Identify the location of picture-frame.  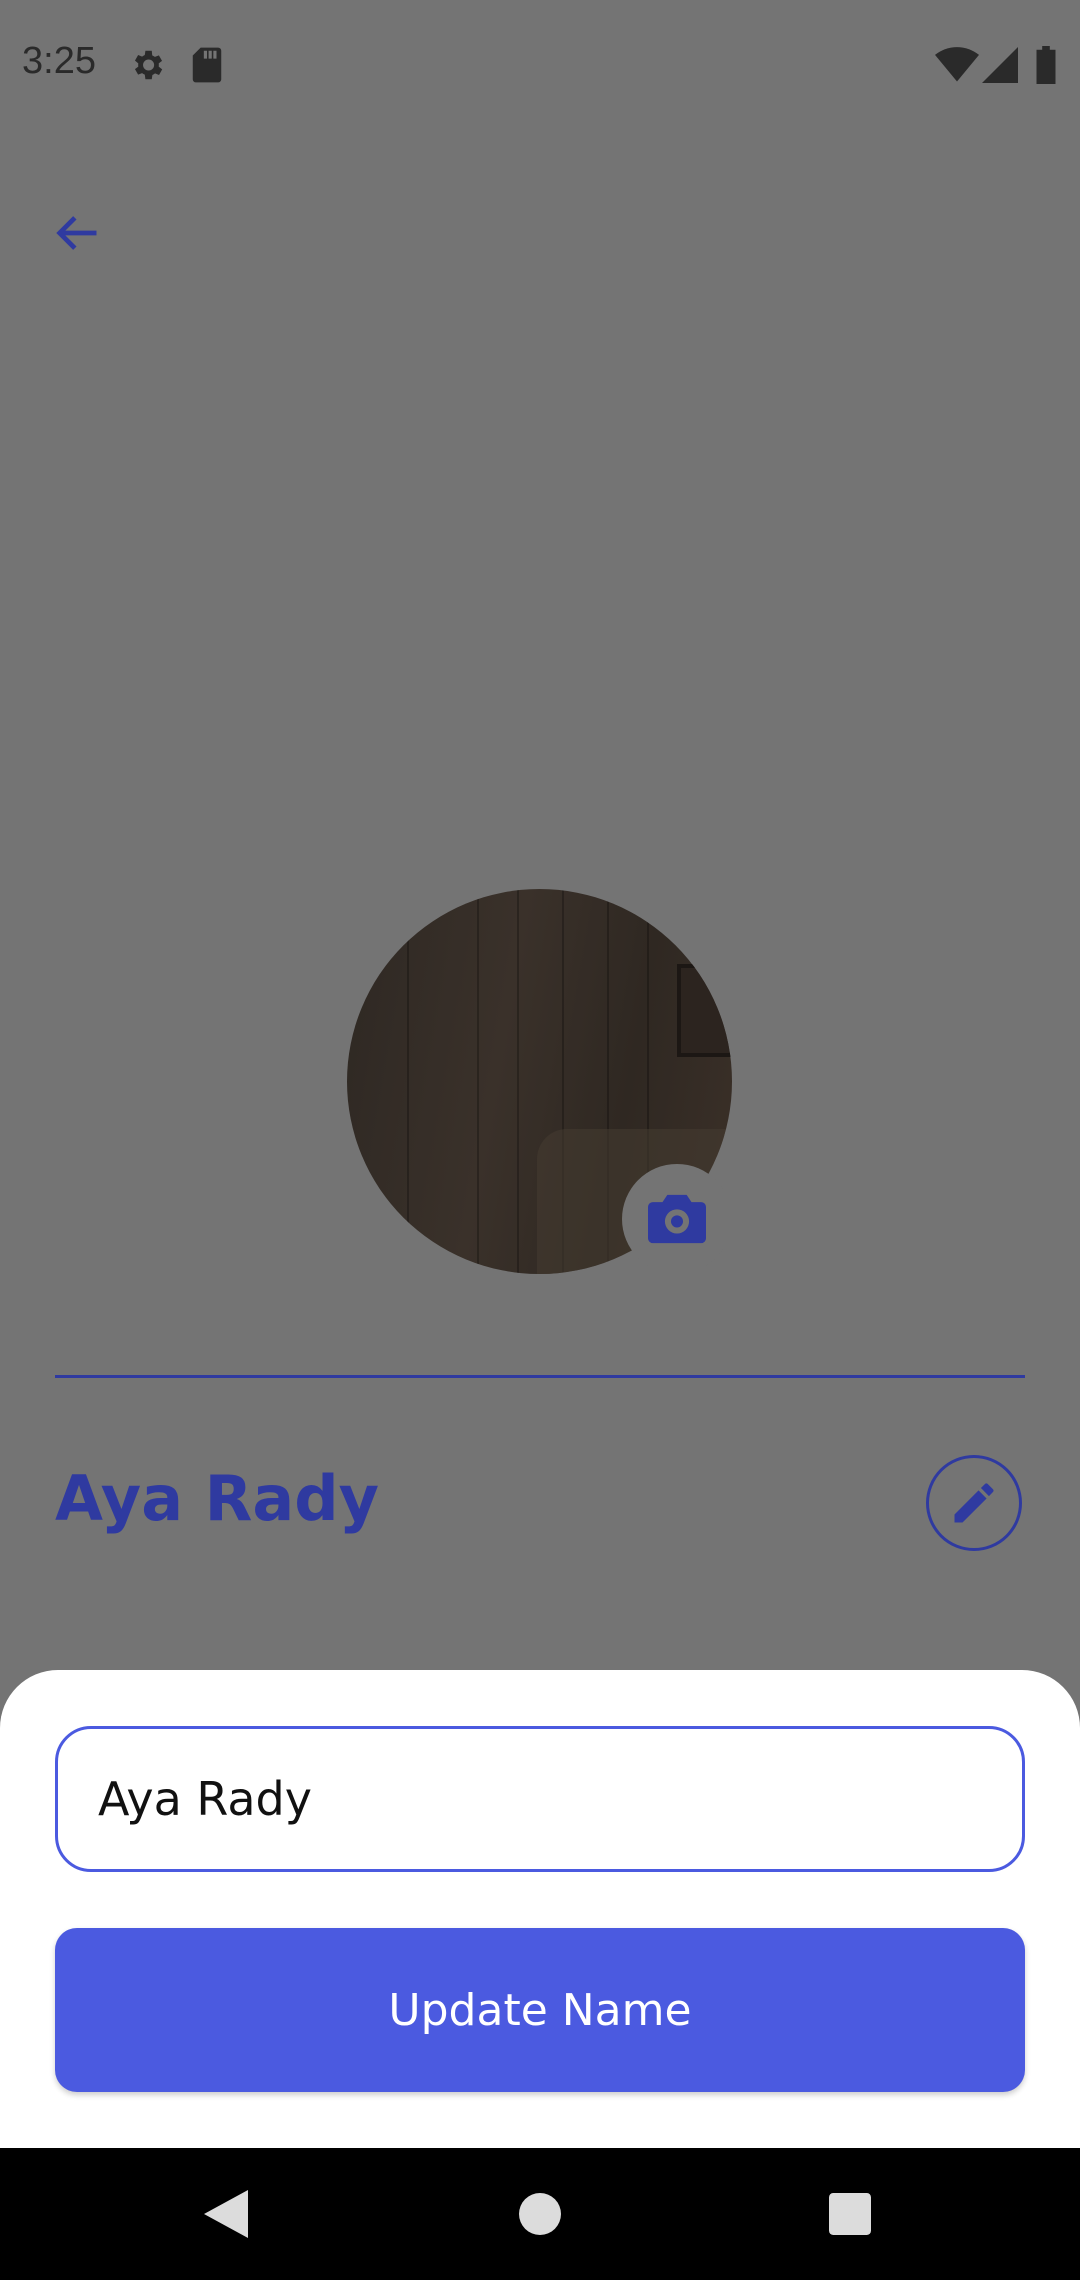
(704, 1010).